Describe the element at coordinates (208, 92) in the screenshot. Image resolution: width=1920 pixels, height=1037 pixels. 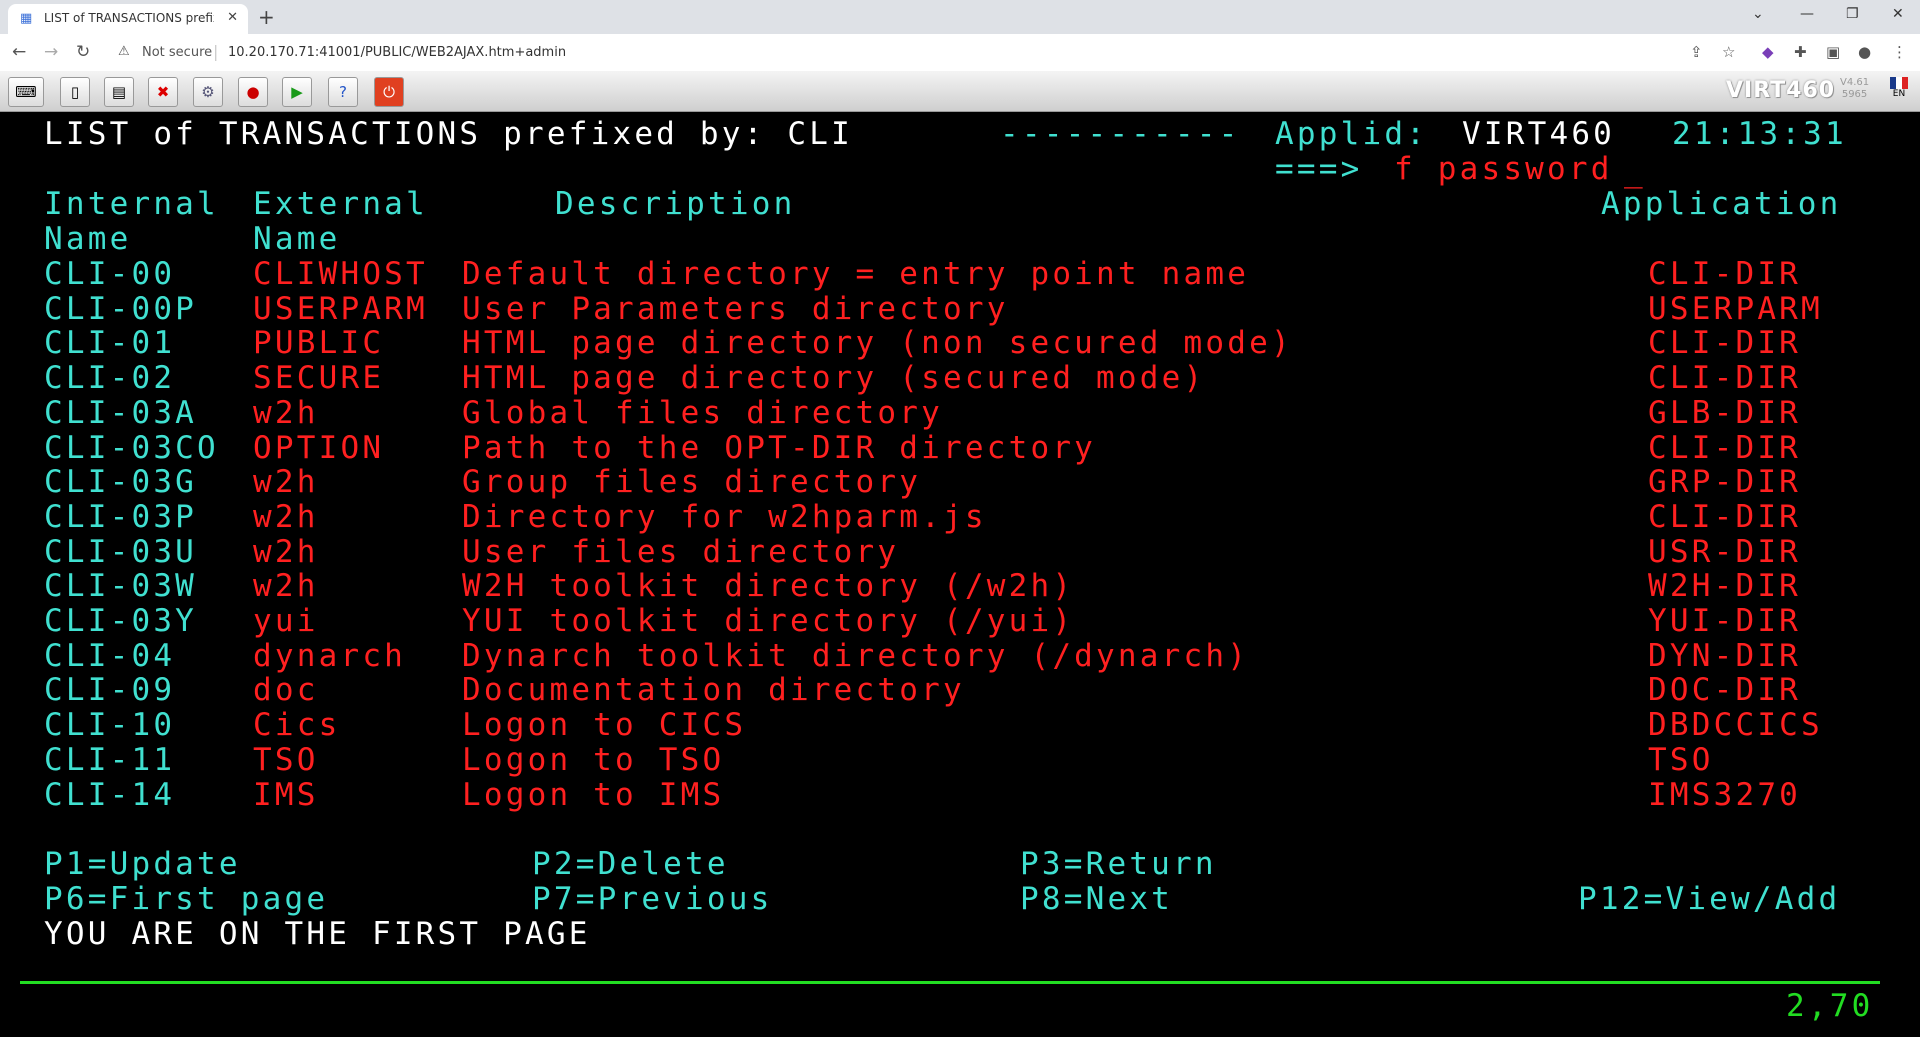
I see `settings-gear-icon: ⚙` at that location.